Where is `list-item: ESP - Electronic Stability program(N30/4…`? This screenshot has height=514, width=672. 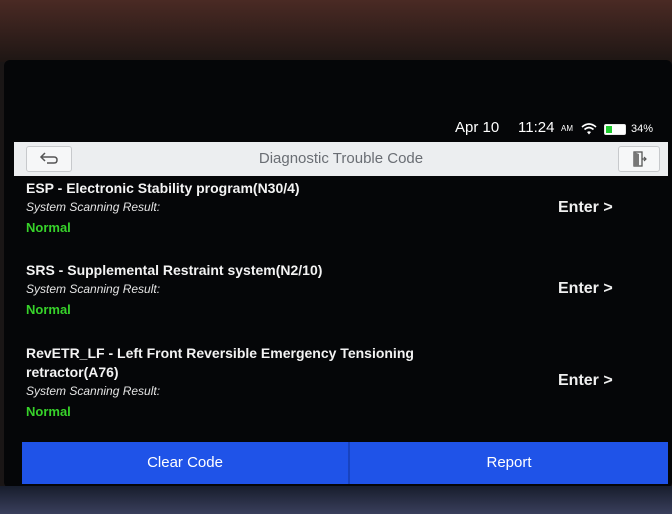 list-item: ESP - Electronic Stability program(N30/4… is located at coordinates (341, 208).